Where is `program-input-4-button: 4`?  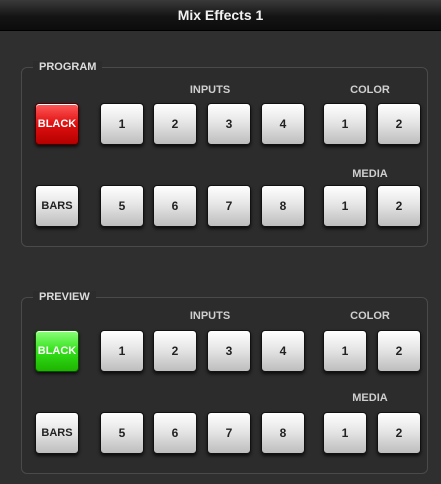 program-input-4-button: 4 is located at coordinates (283, 124).